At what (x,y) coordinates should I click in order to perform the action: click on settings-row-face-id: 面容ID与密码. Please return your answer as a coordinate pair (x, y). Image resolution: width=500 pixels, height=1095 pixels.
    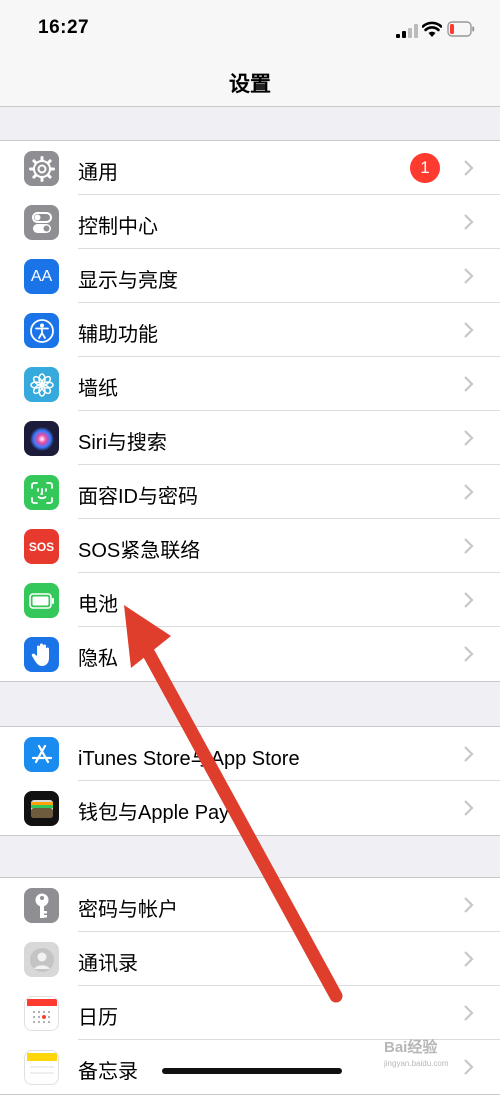
    Looking at the image, I should click on (250, 492).